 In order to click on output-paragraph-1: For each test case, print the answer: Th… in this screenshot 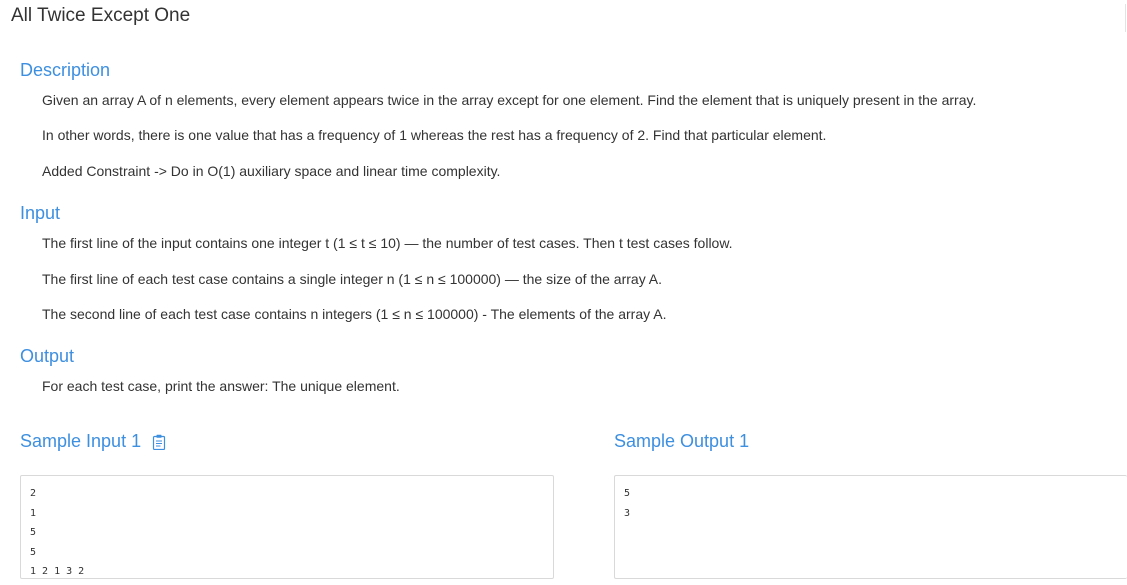, I will do `click(221, 386)`.